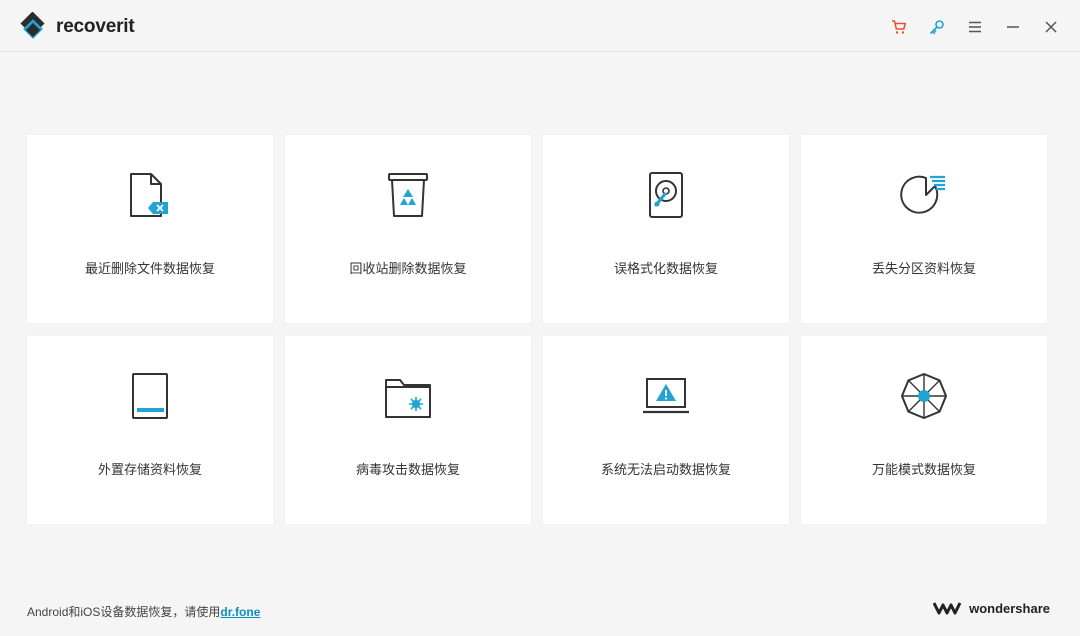 This screenshot has height=636, width=1080. I want to click on card-external-storage: 外置存储资料恢复, so click(150, 430).